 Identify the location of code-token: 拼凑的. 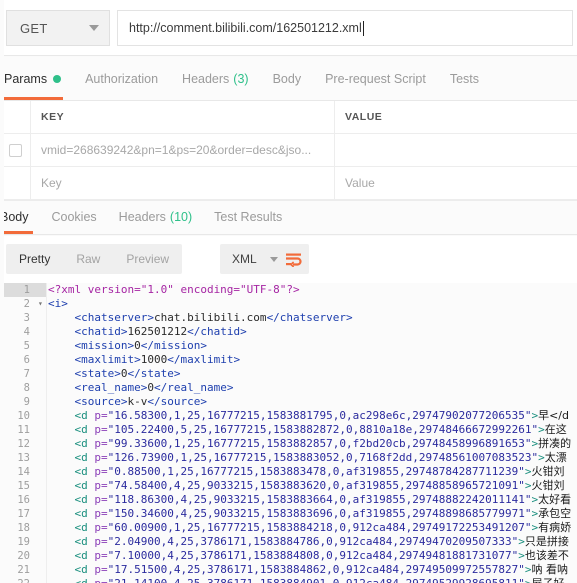
(555, 443).